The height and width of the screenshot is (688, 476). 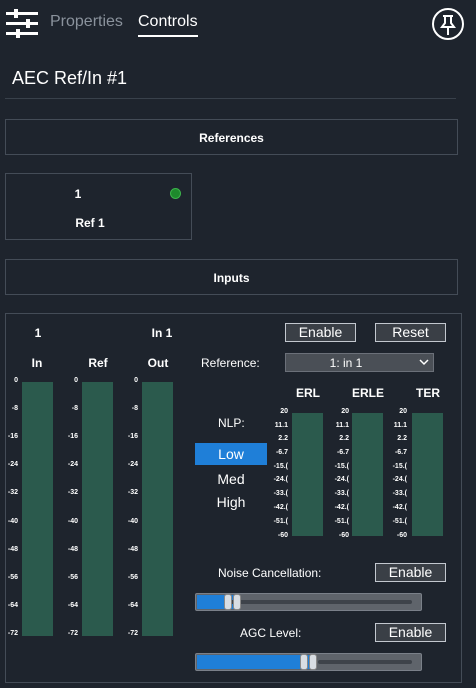 I want to click on channel-number: 1, so click(x=38, y=333).